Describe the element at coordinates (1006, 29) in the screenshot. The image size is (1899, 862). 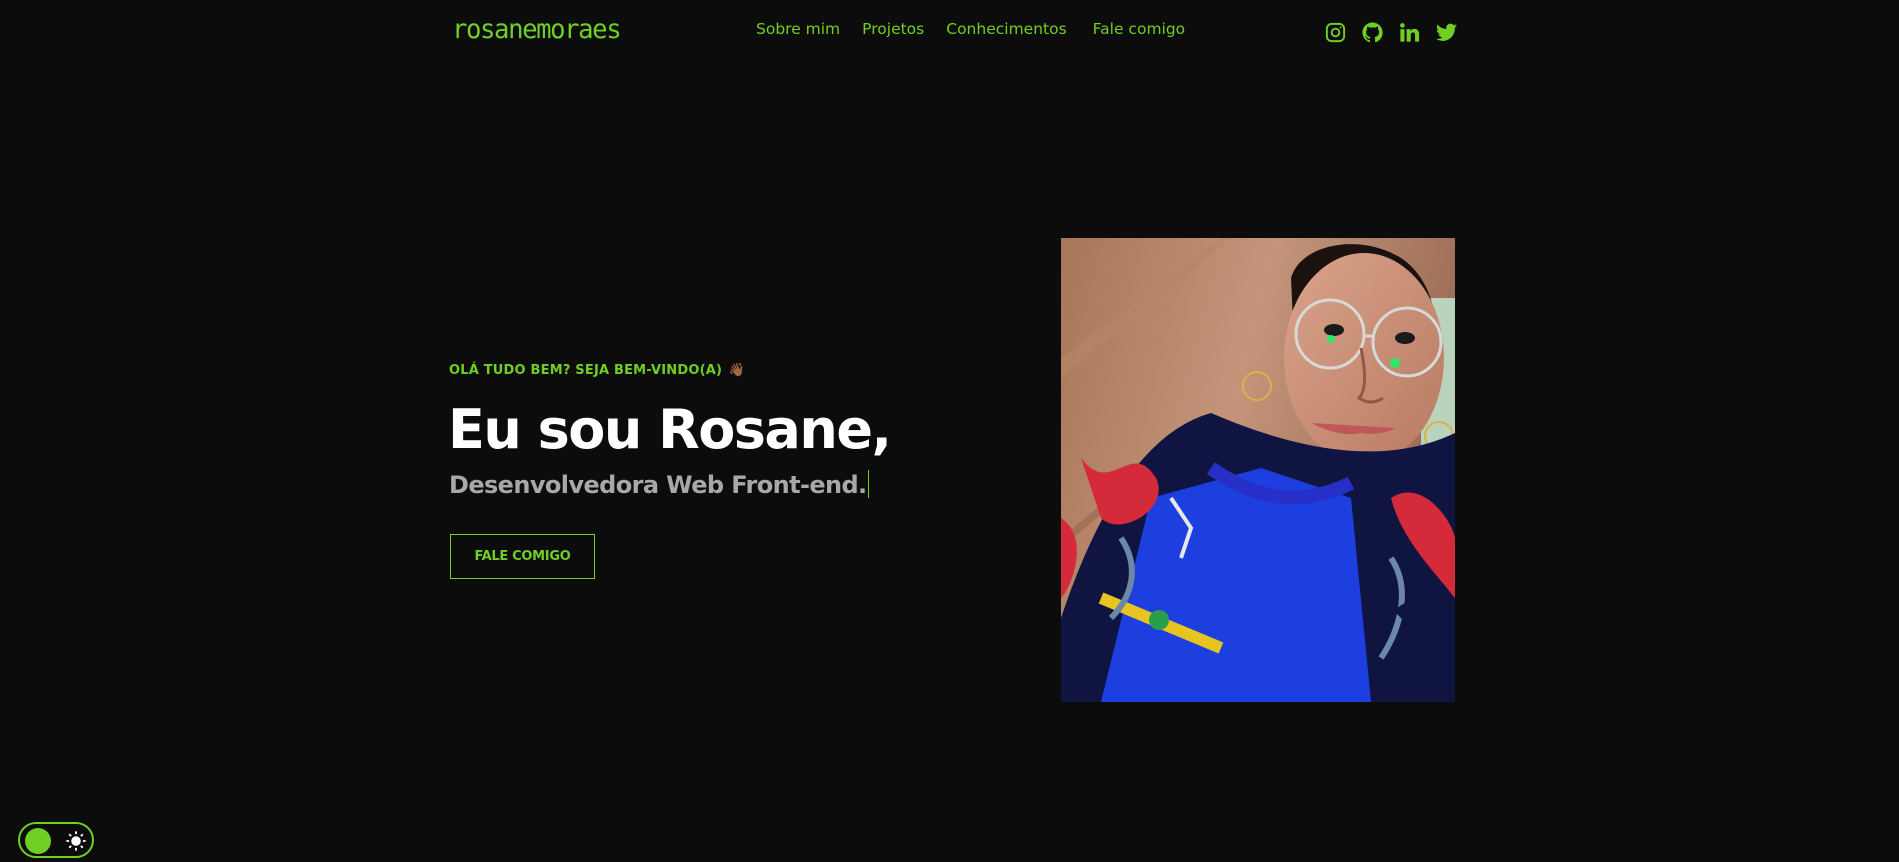
I see `nav-link-conhecimentos: Conhecimentos` at that location.